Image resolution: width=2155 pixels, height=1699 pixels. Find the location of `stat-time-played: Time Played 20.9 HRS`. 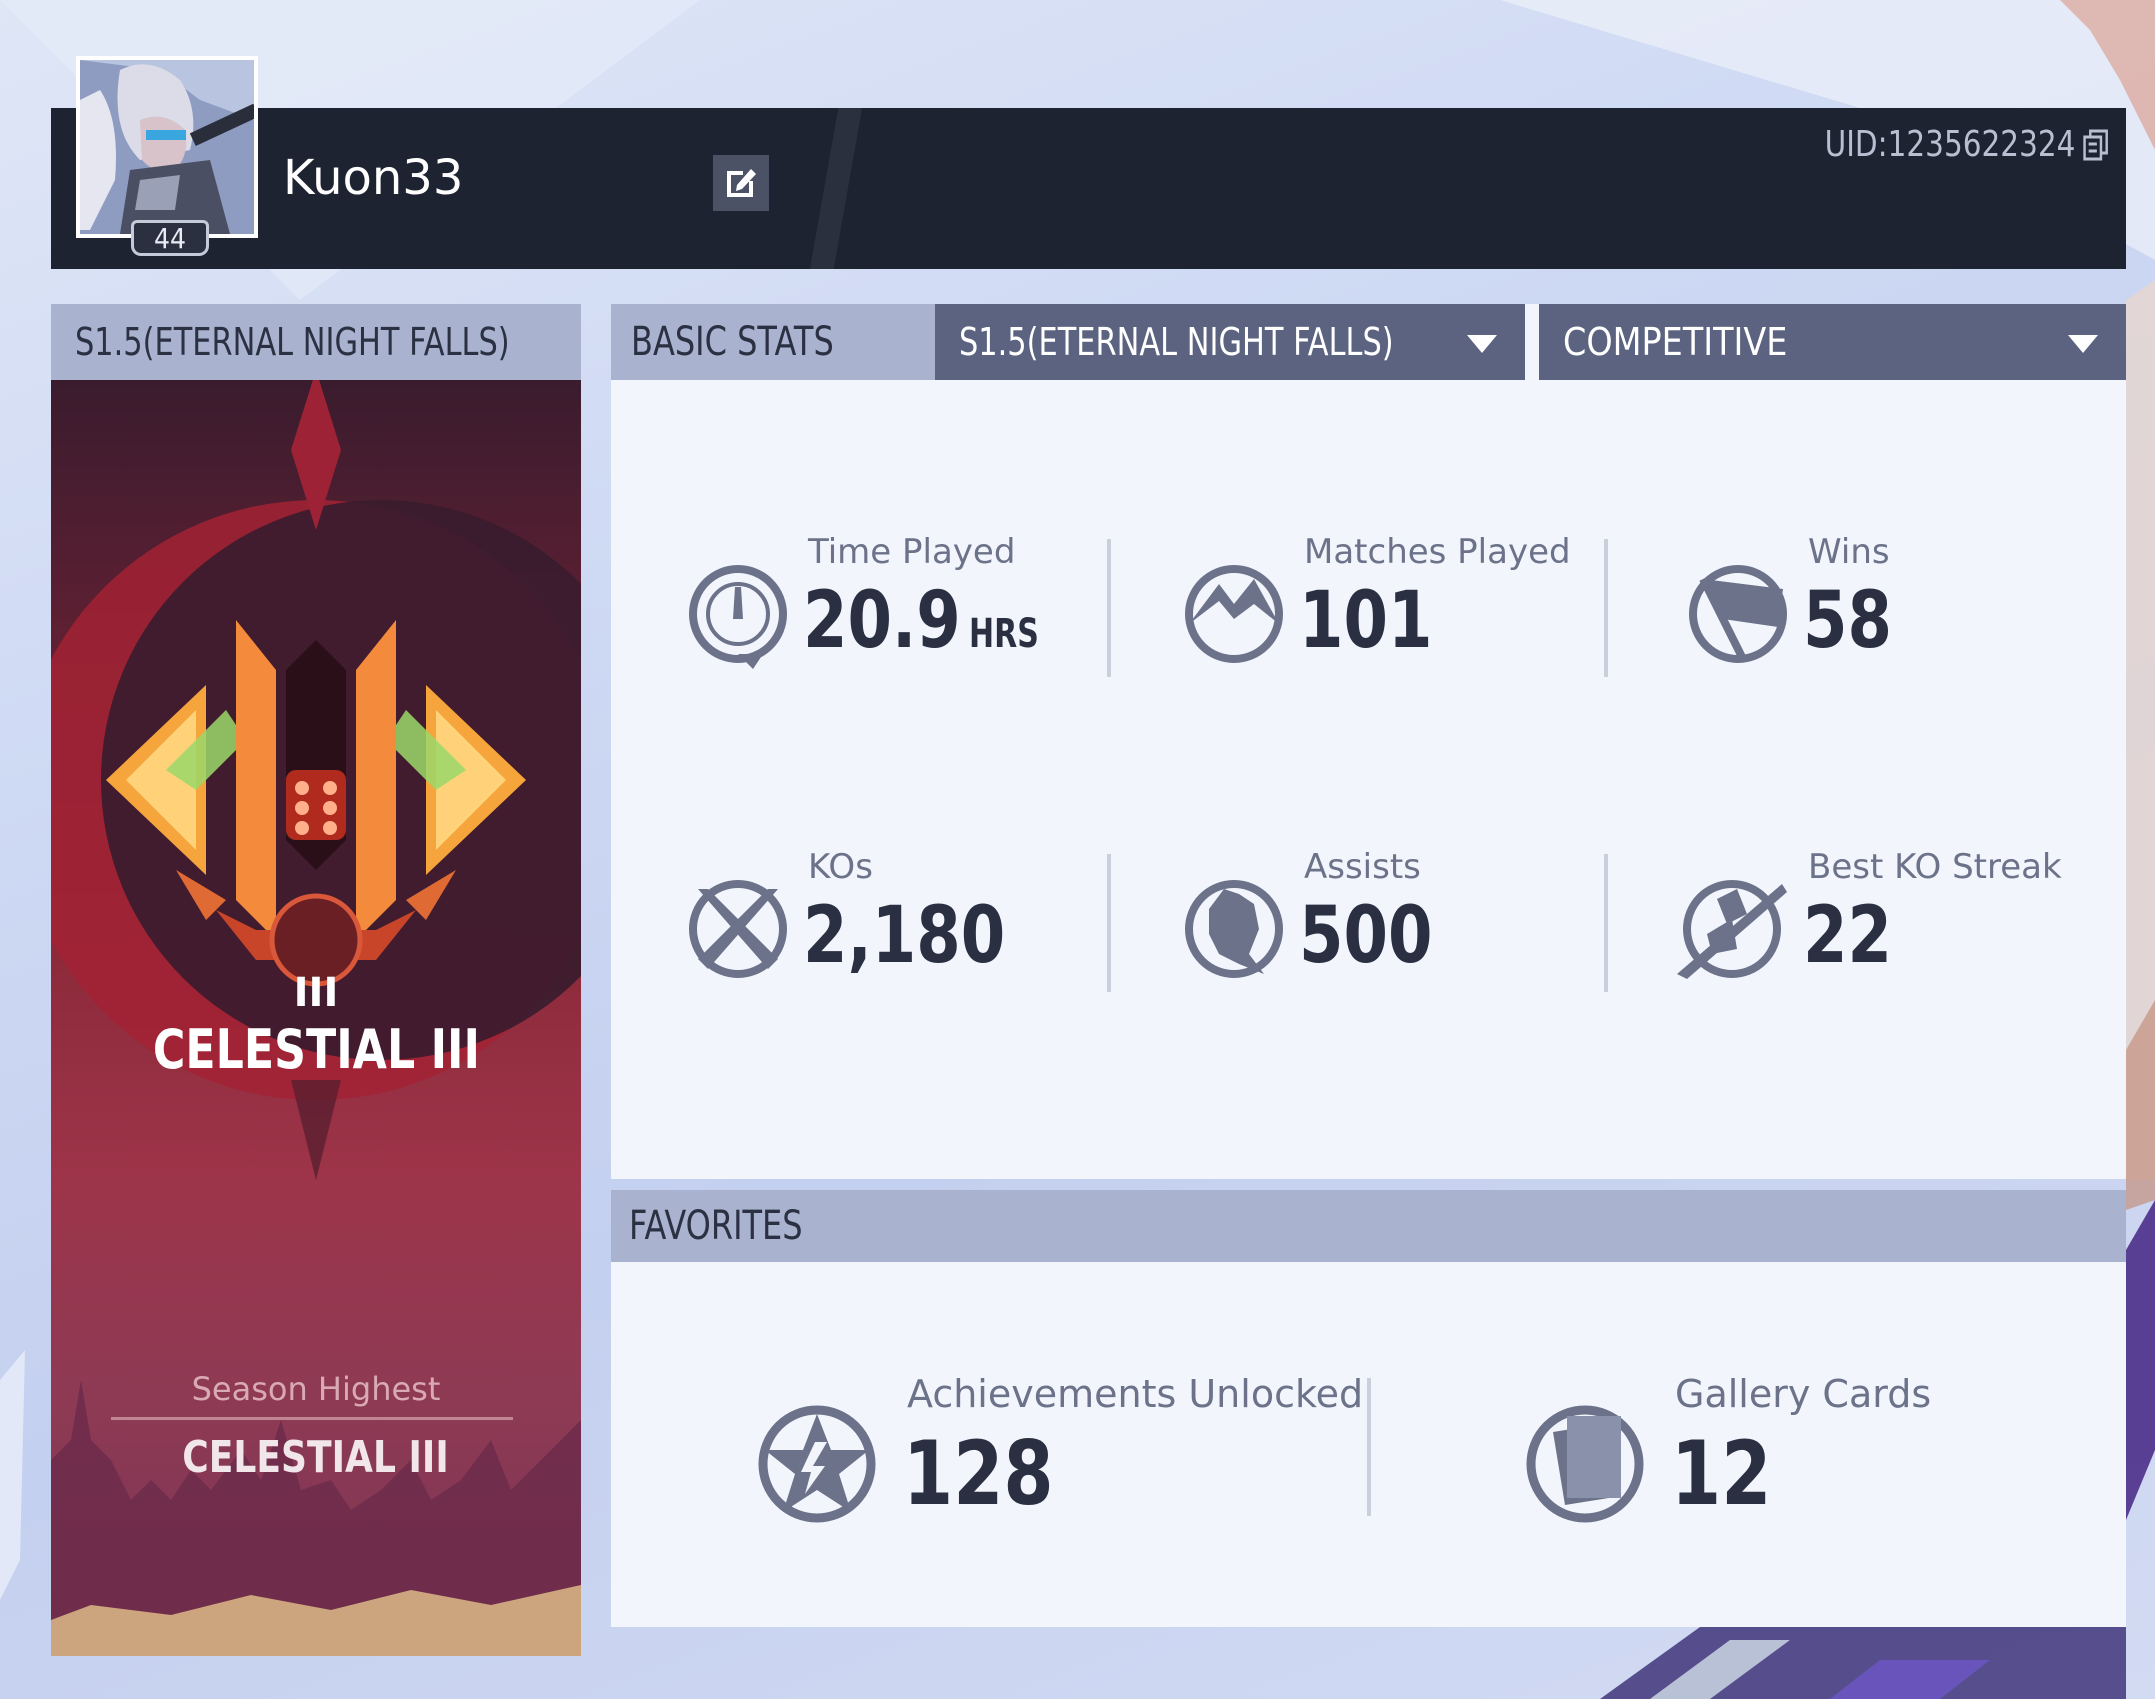

stat-time-played: Time Played 20.9 HRS is located at coordinates (913, 594).